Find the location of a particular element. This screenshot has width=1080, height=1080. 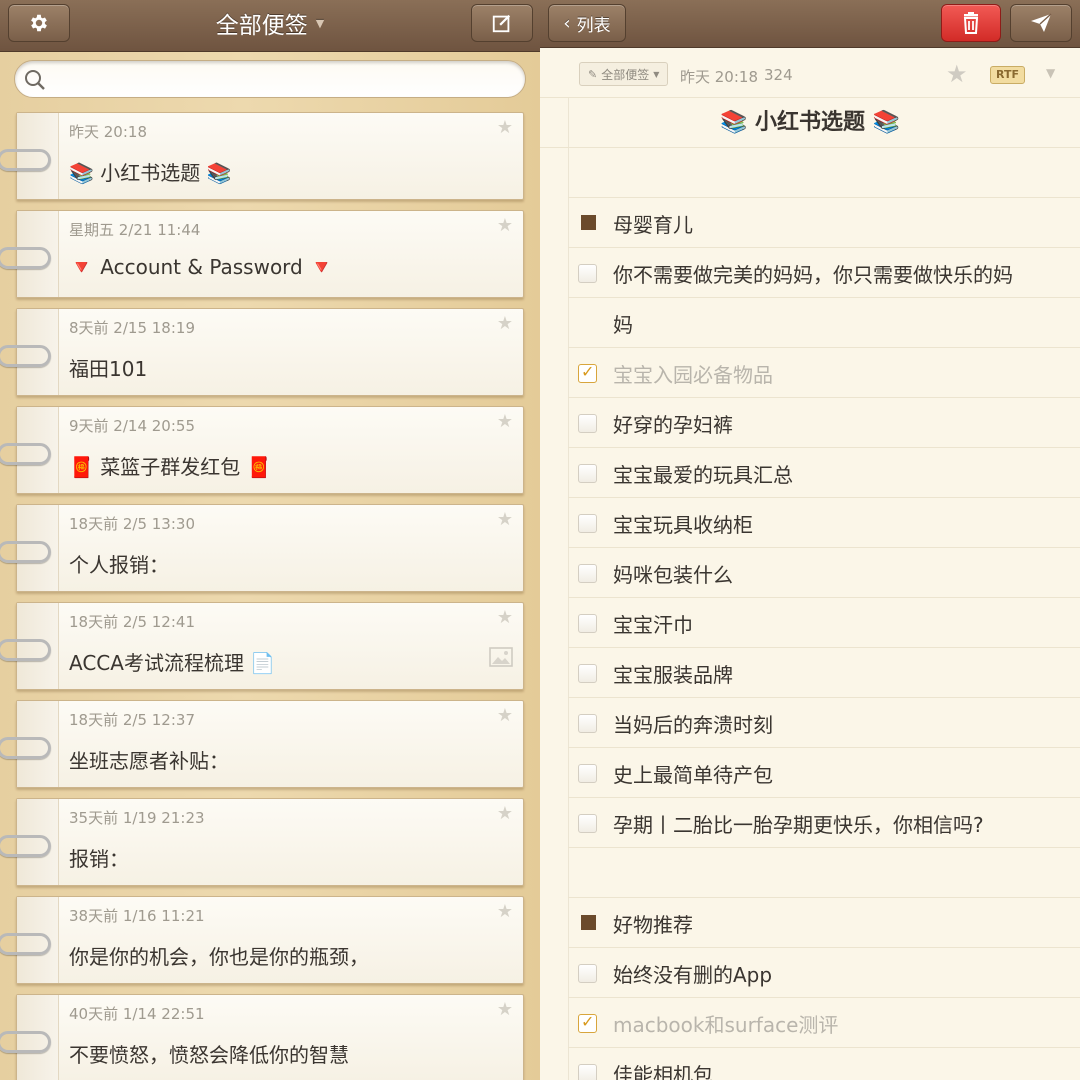

checkmark-icon: ✓ is located at coordinates (588, 1021).